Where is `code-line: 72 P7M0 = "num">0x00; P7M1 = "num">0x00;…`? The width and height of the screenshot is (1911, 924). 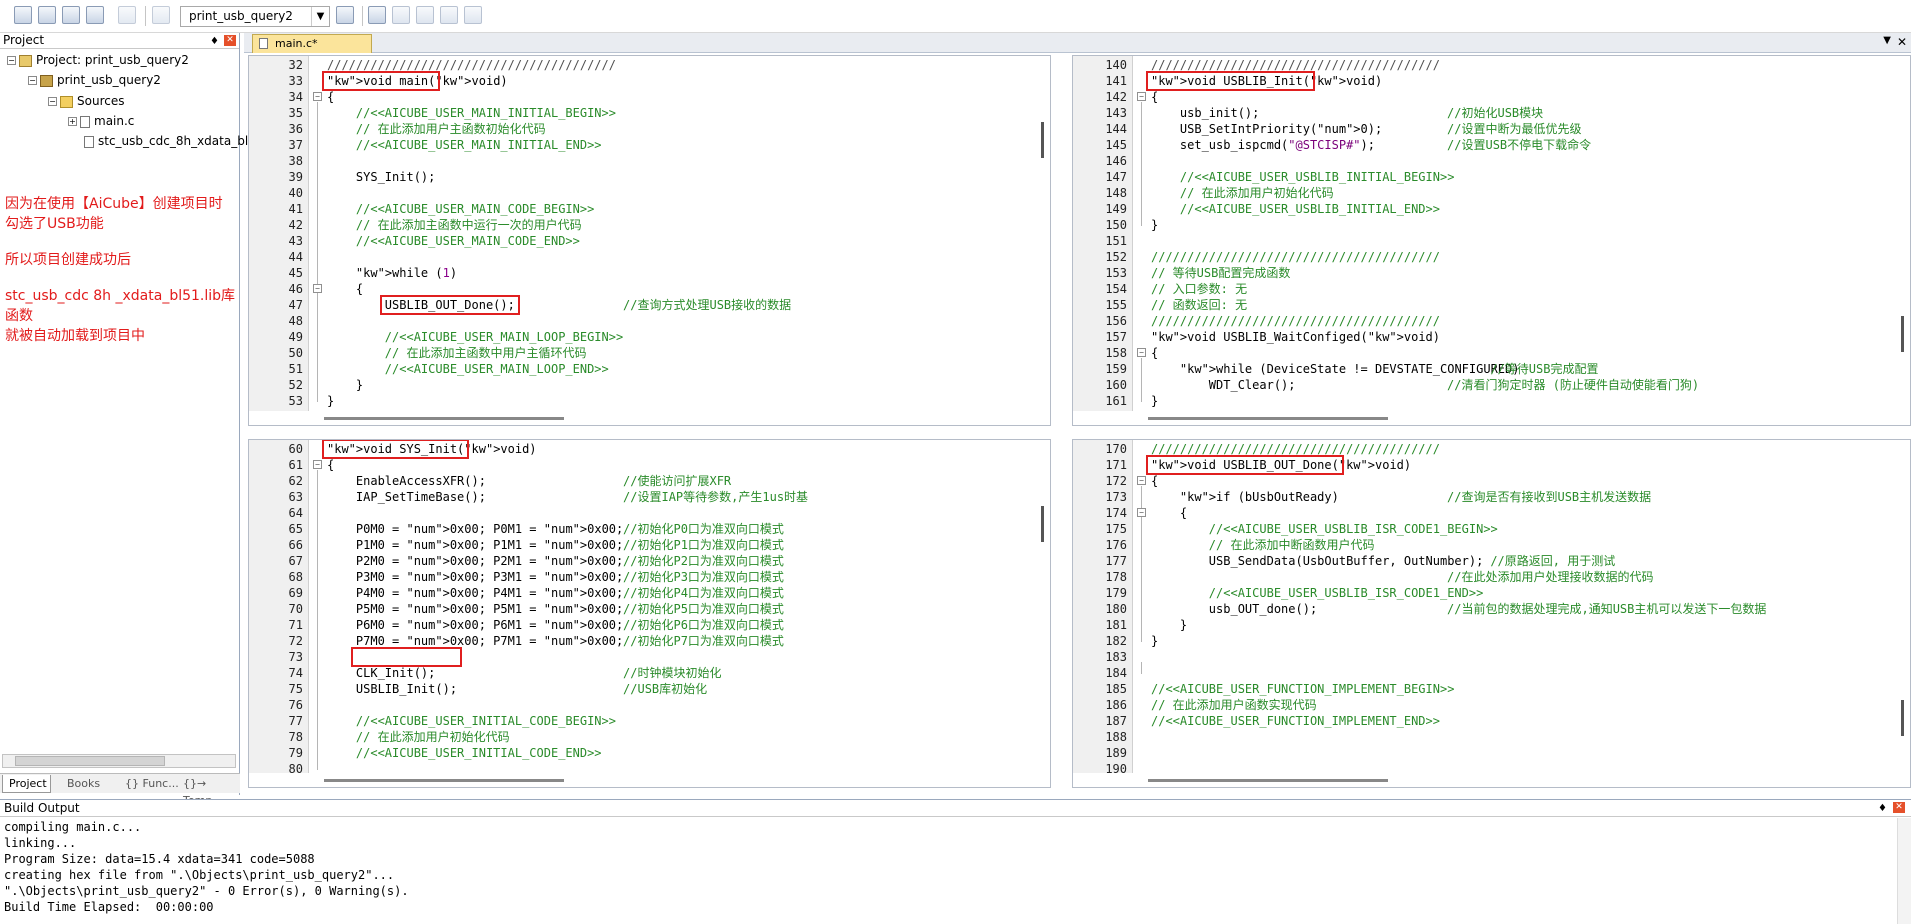 code-line: 72 P7M0 = "num">0x00; P7M1 = "num">0x00;… is located at coordinates (642, 641).